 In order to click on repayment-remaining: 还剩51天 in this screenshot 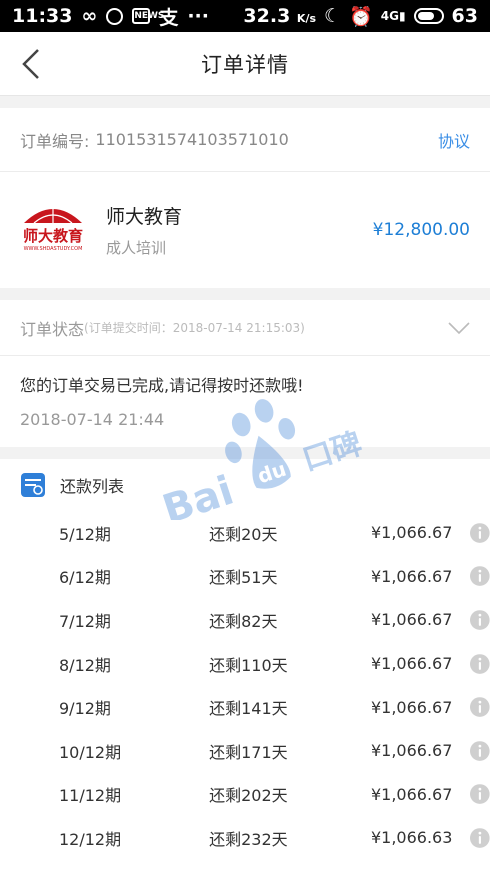, I will do `click(243, 578)`.